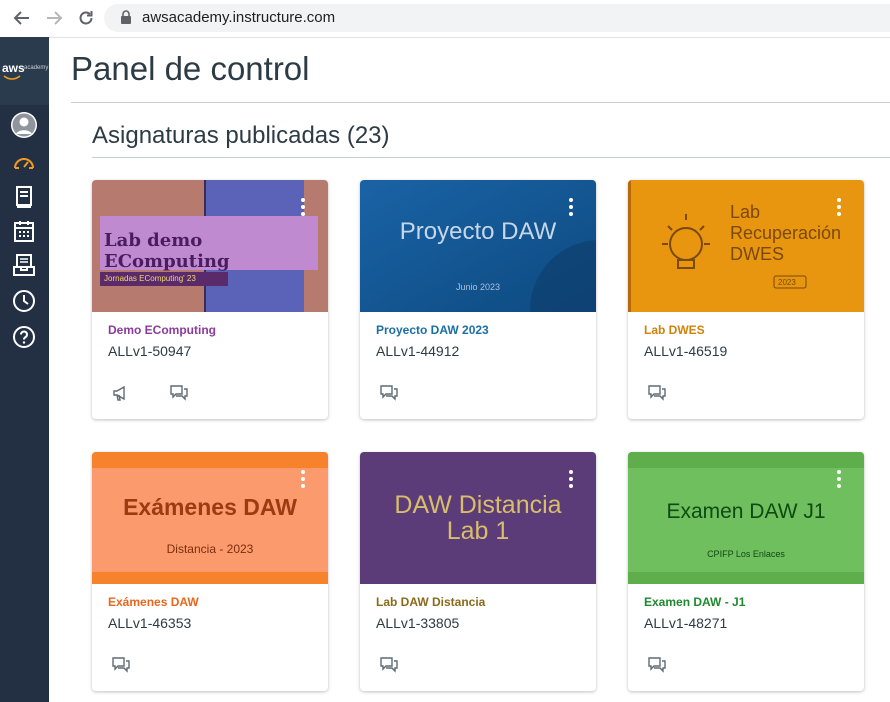 This screenshot has width=890, height=702. What do you see at coordinates (24, 197) in the screenshot?
I see `courses-icon` at bounding box center [24, 197].